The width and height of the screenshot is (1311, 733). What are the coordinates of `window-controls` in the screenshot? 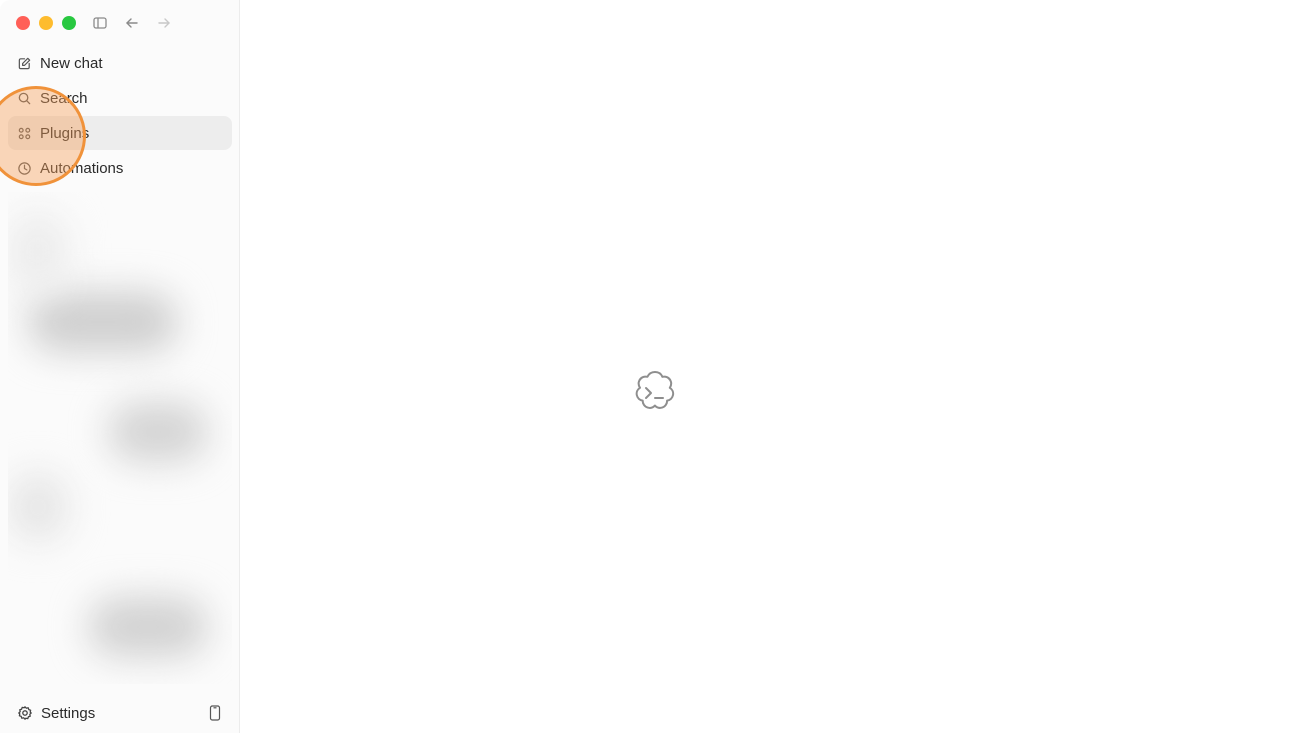 It's located at (46, 23).